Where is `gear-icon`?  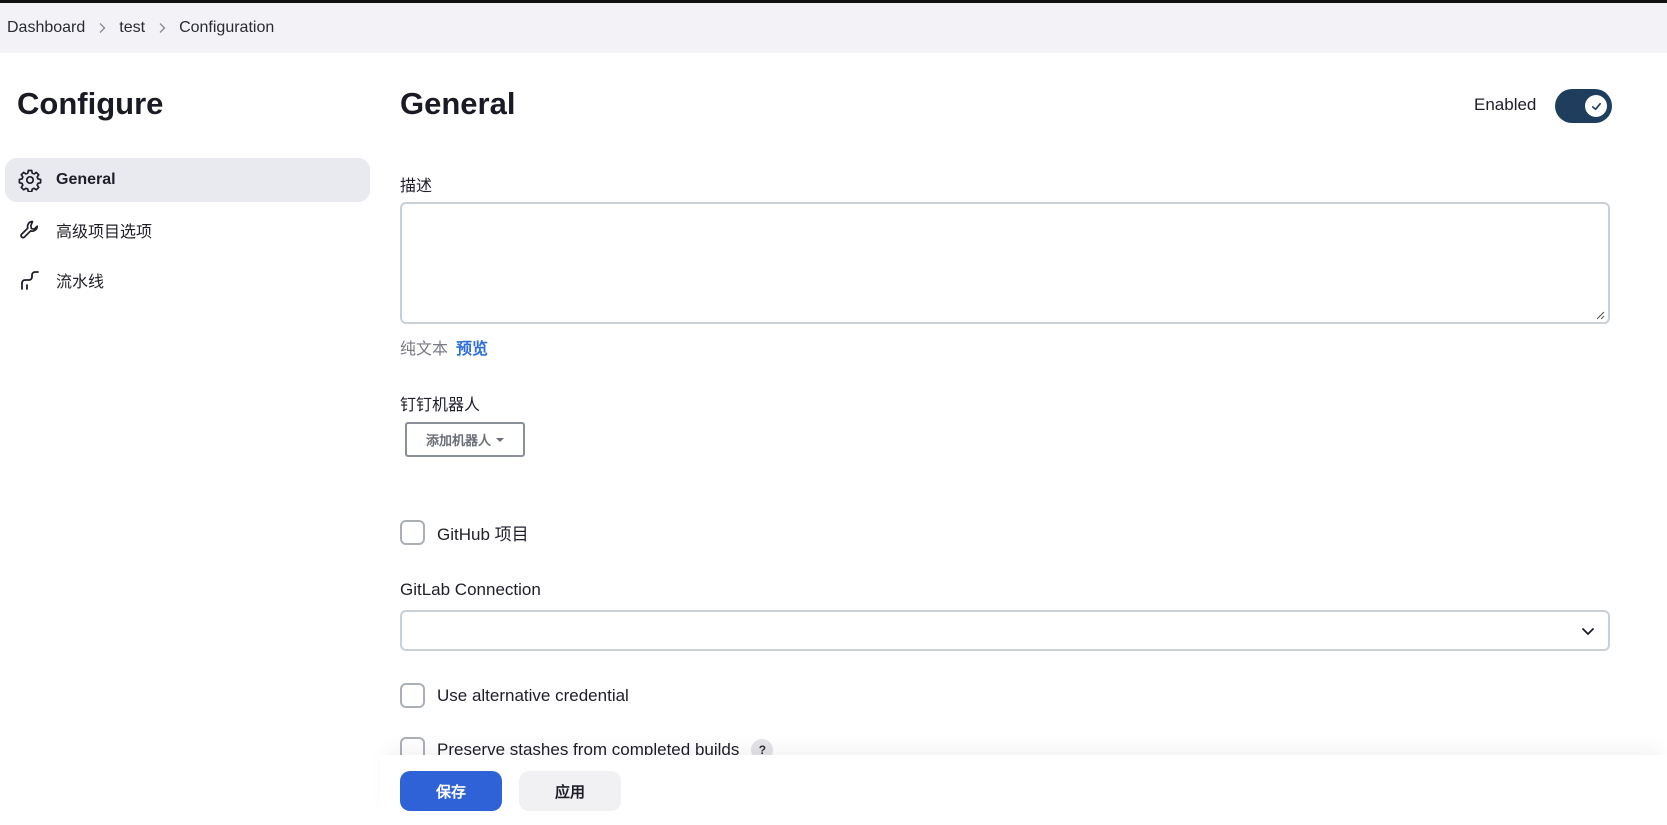
gear-icon is located at coordinates (30, 180).